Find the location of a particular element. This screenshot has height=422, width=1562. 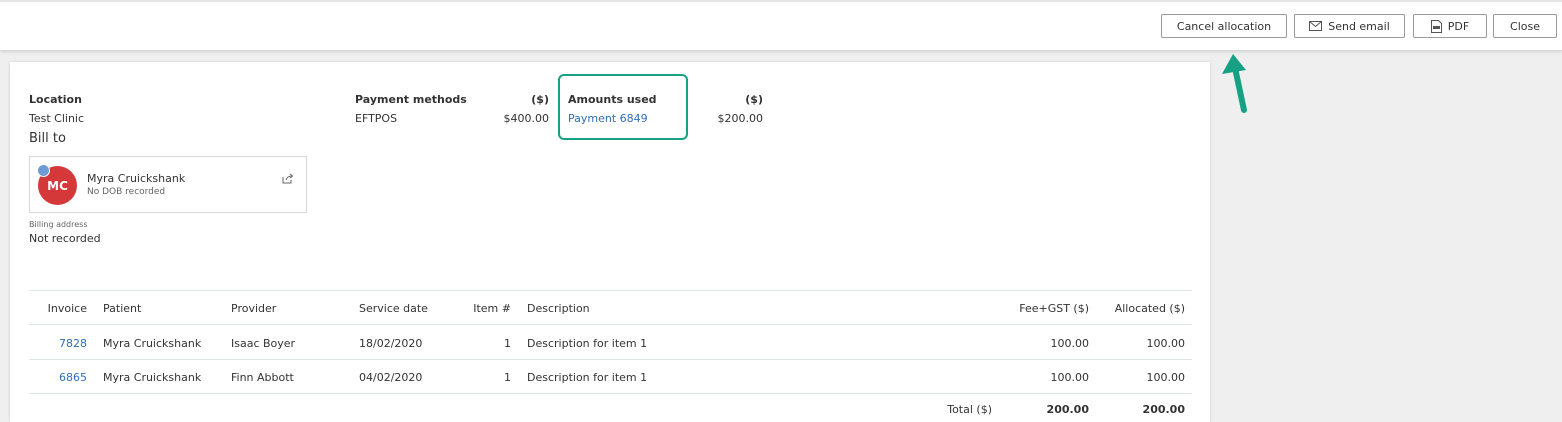

status-dot-icon is located at coordinates (43, 170).